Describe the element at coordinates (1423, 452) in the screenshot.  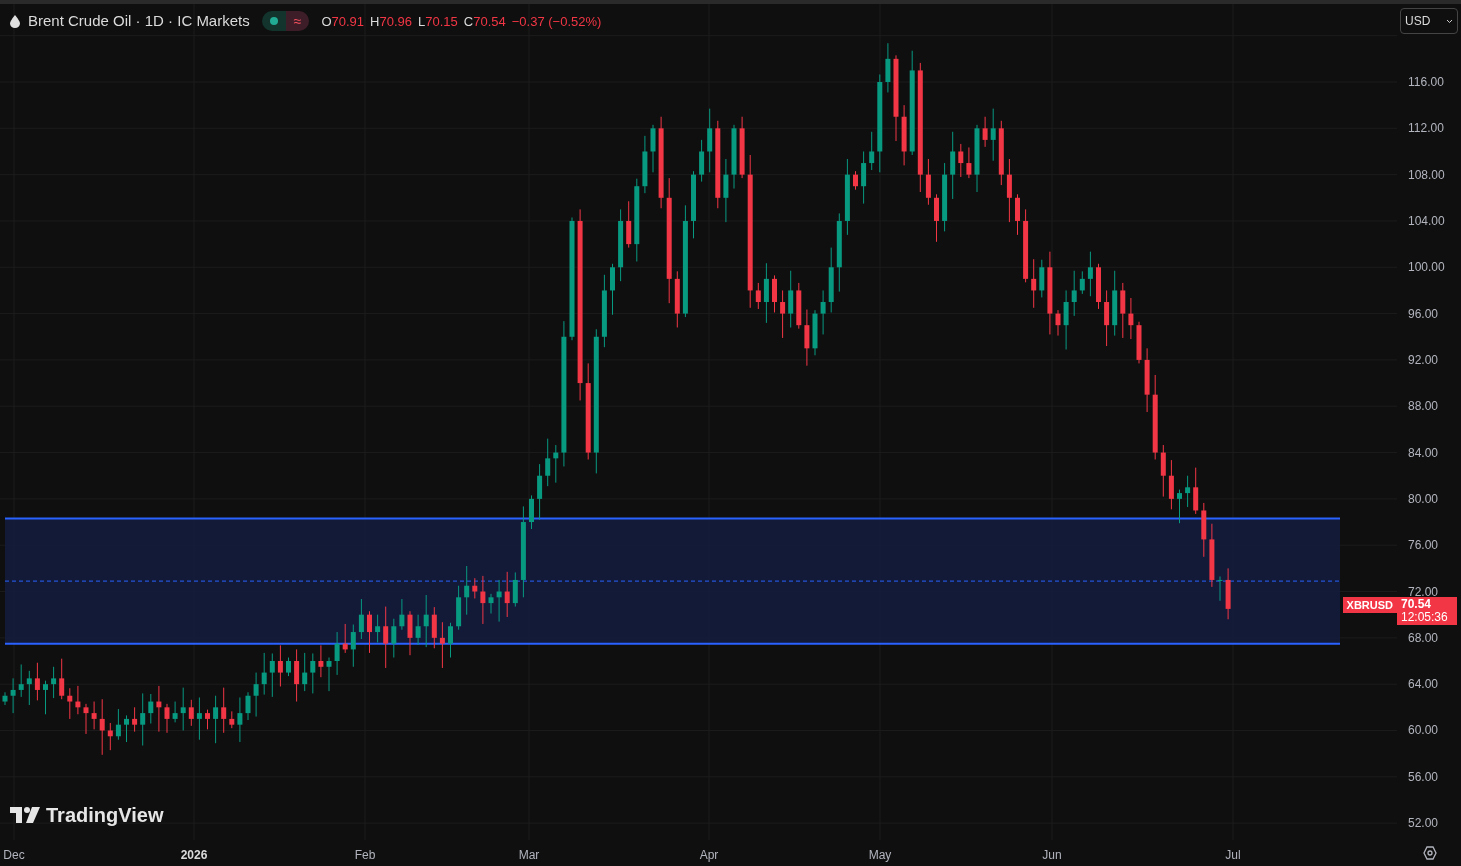
I see `price-tick: 84.00` at that location.